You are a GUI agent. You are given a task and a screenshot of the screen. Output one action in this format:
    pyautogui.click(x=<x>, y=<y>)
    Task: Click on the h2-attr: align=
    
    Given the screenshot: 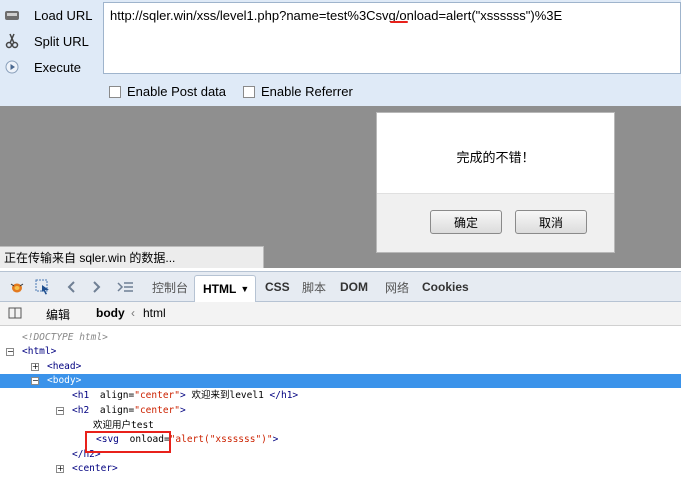 What is the action you would take?
    pyautogui.click(x=117, y=410)
    